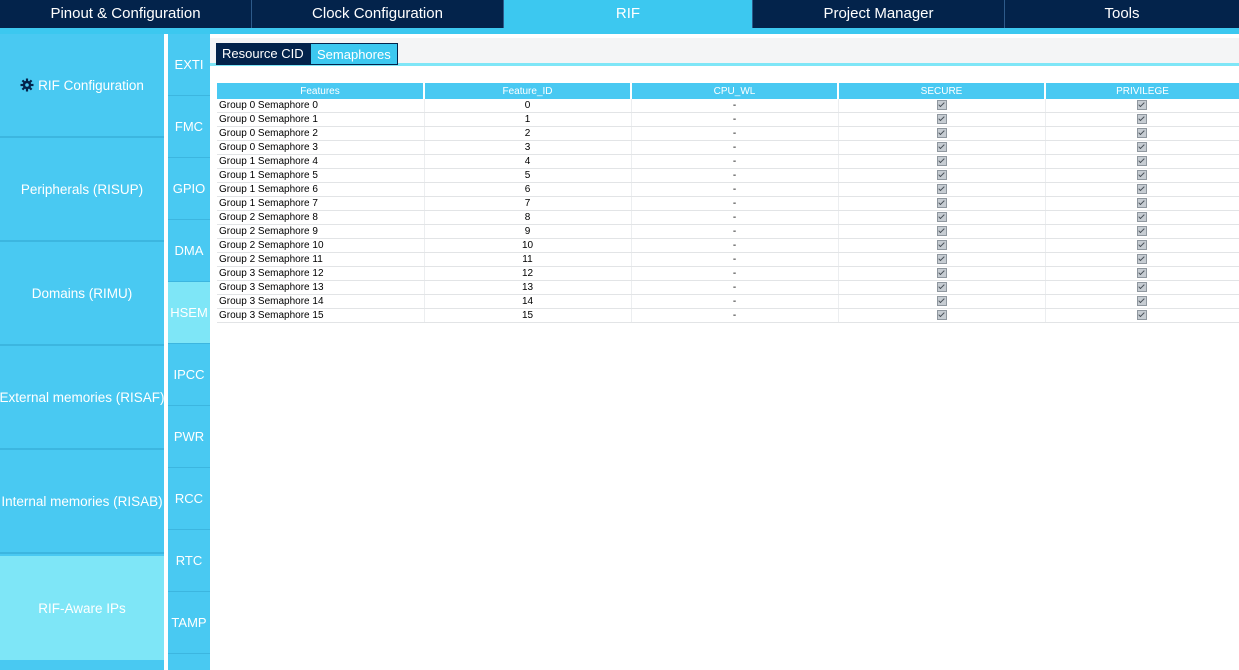 The width and height of the screenshot is (1239, 670). Describe the element at coordinates (1122, 14) in the screenshot. I see `tab-tools: Tools` at that location.